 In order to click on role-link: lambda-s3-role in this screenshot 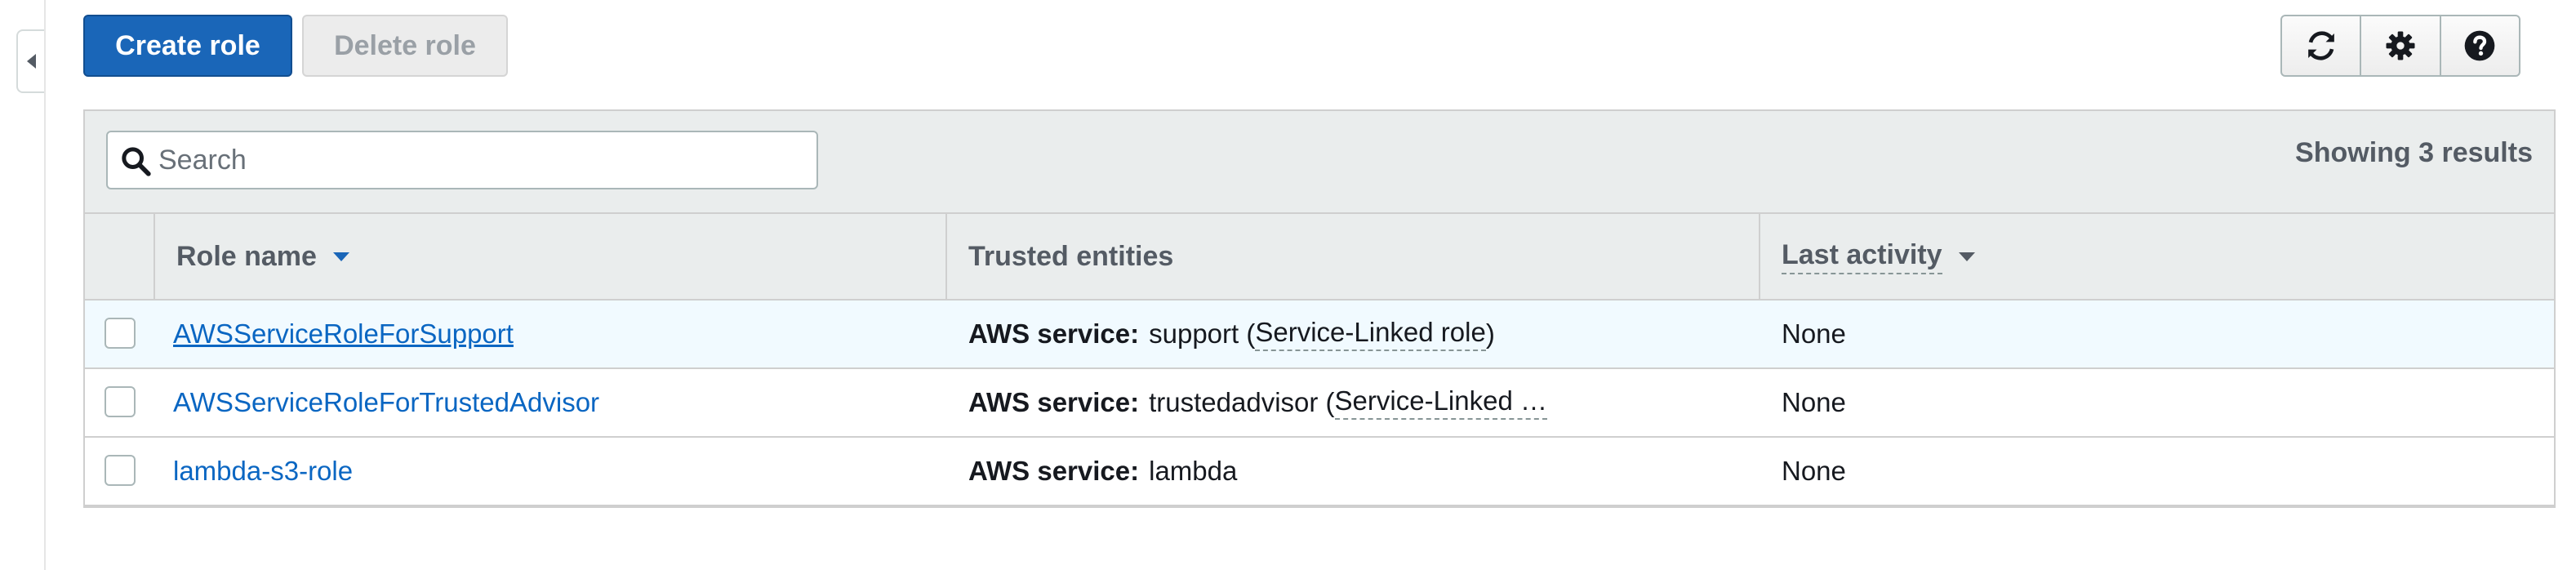, I will do `click(263, 472)`.